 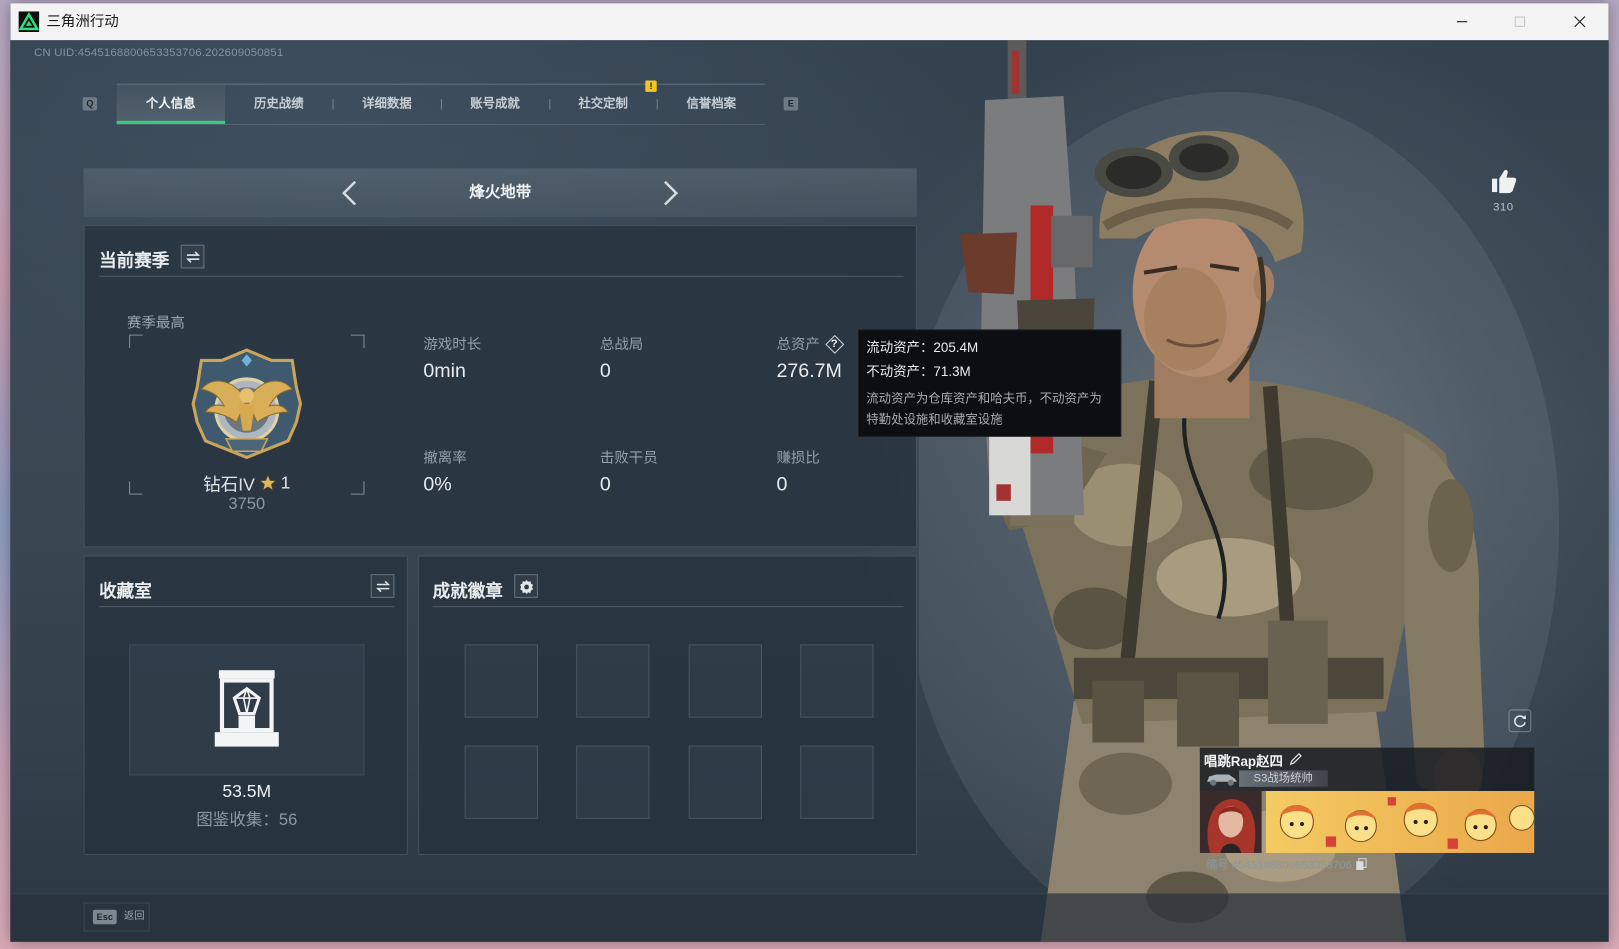 I want to click on season-best-label: 赛季最高, so click(x=156, y=322).